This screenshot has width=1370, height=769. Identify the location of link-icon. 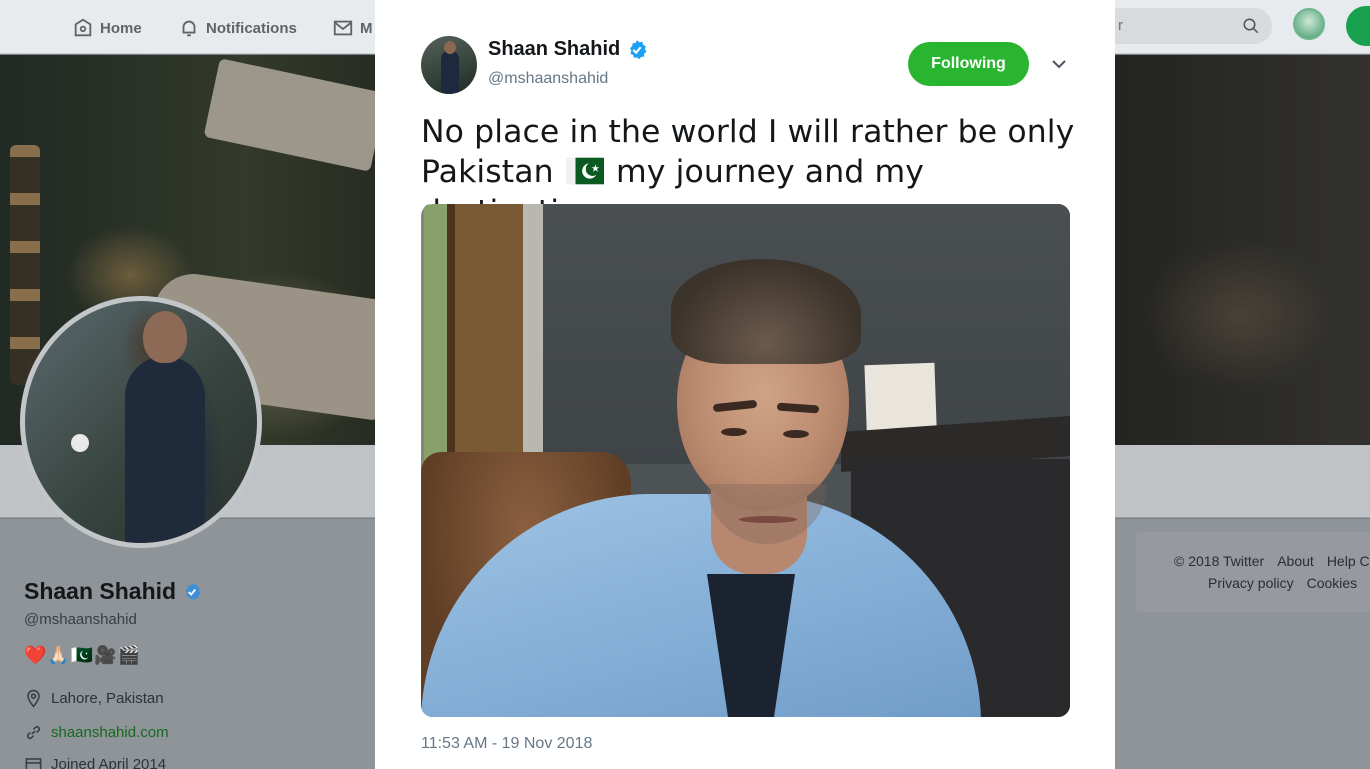
(33, 732).